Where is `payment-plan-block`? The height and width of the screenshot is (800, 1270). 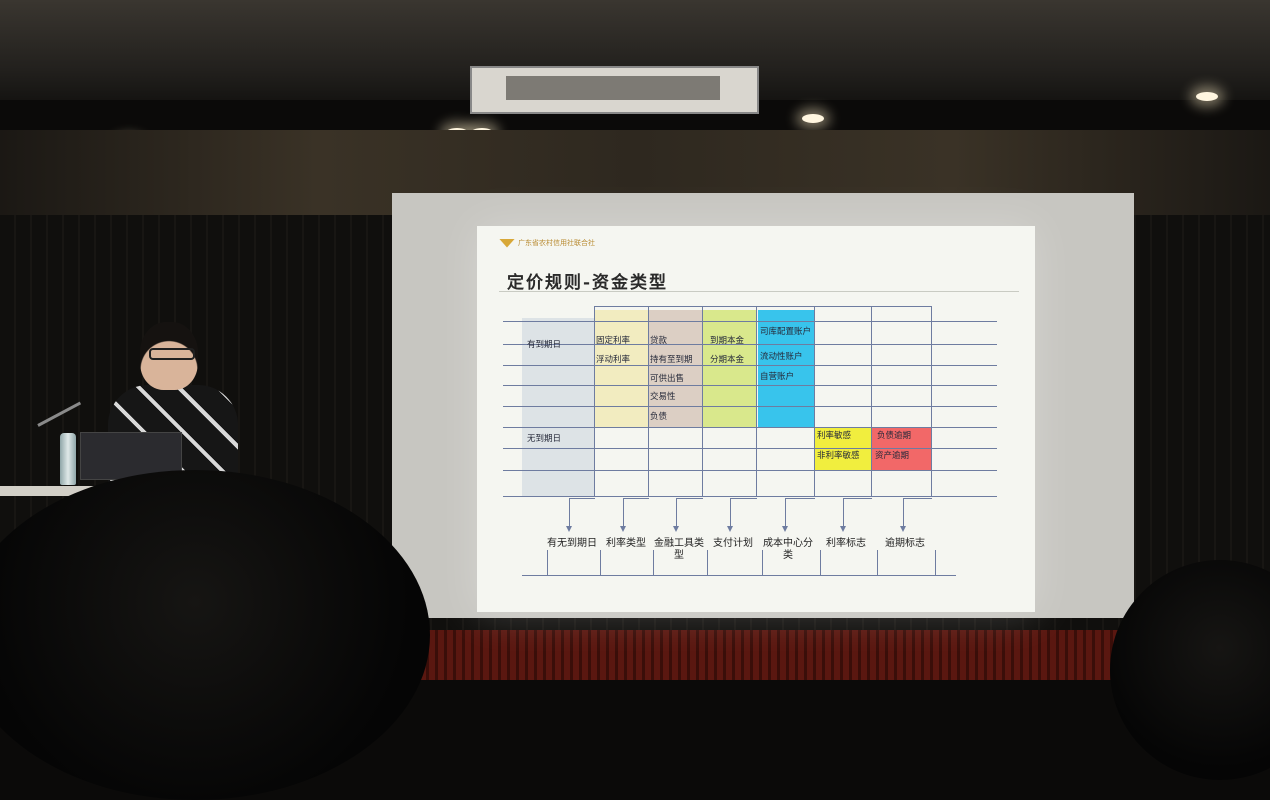
payment-plan-block is located at coordinates (729, 369).